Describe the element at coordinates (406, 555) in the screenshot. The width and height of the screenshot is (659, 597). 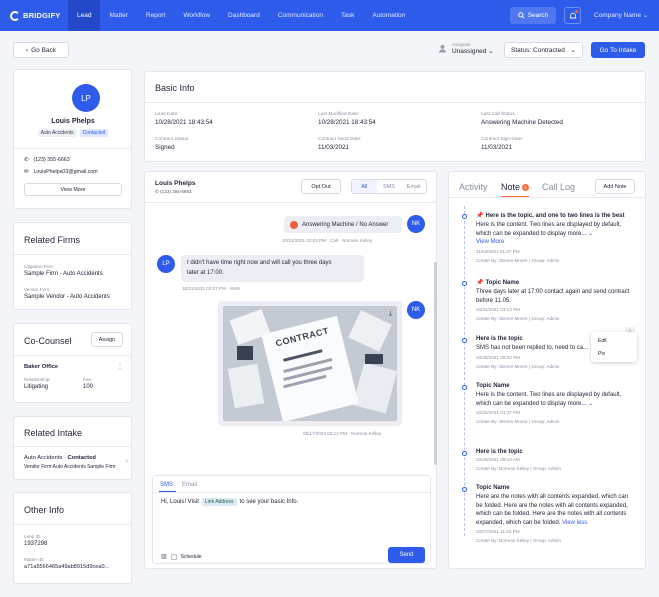
I see `send-button: Send` at that location.